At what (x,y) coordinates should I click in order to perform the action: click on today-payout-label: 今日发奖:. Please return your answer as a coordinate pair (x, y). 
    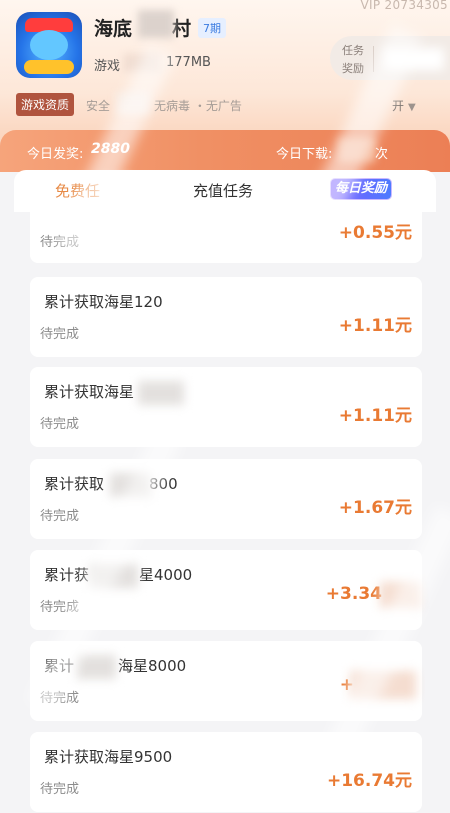
    Looking at the image, I should click on (55, 154).